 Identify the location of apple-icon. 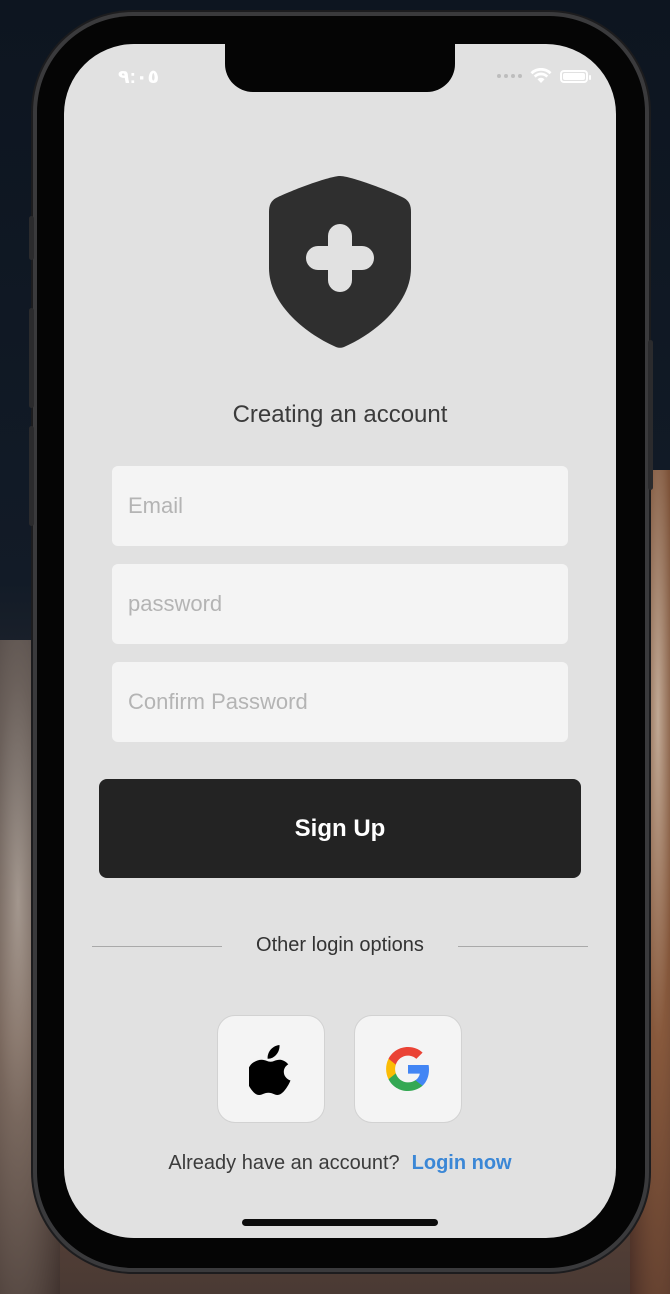
(270, 1070).